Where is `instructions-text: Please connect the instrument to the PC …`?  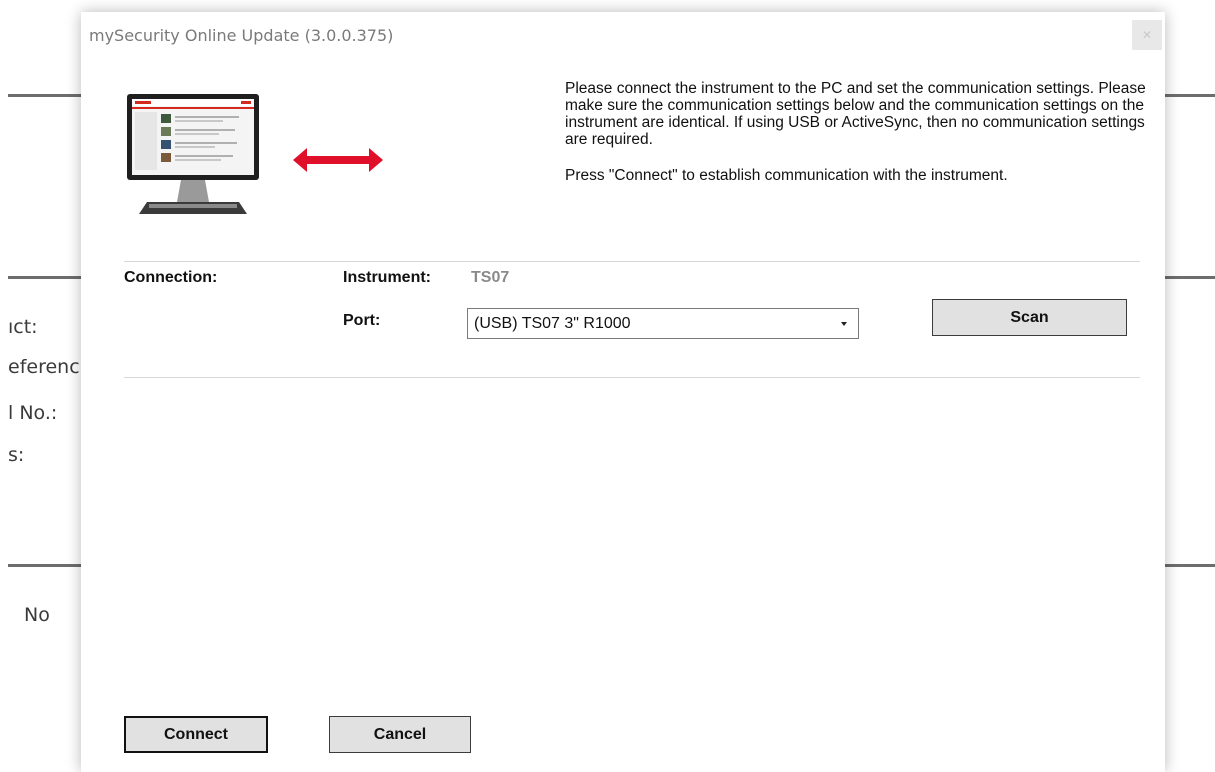 instructions-text: Please connect the instrument to the PC … is located at coordinates (860, 141).